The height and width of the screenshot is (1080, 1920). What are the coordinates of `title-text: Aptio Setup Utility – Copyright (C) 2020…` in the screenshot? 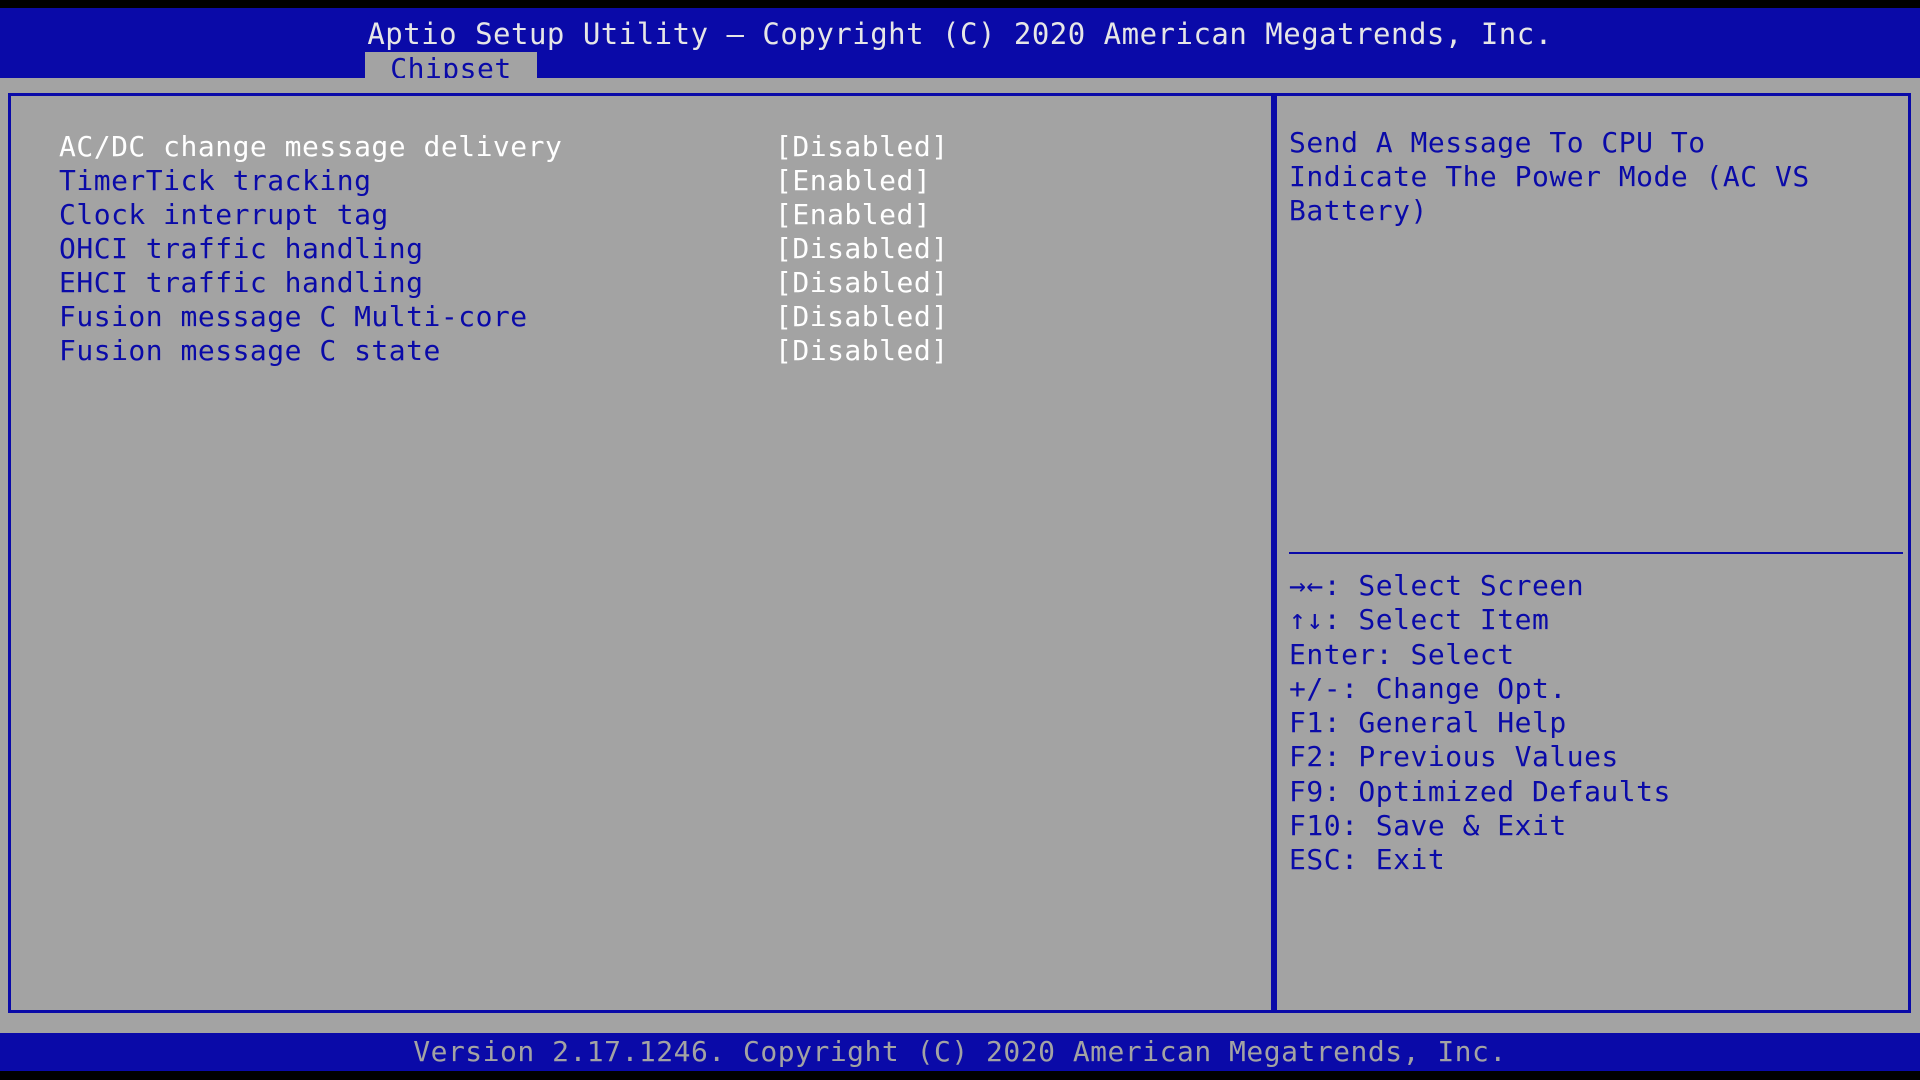 It's located at (960, 34).